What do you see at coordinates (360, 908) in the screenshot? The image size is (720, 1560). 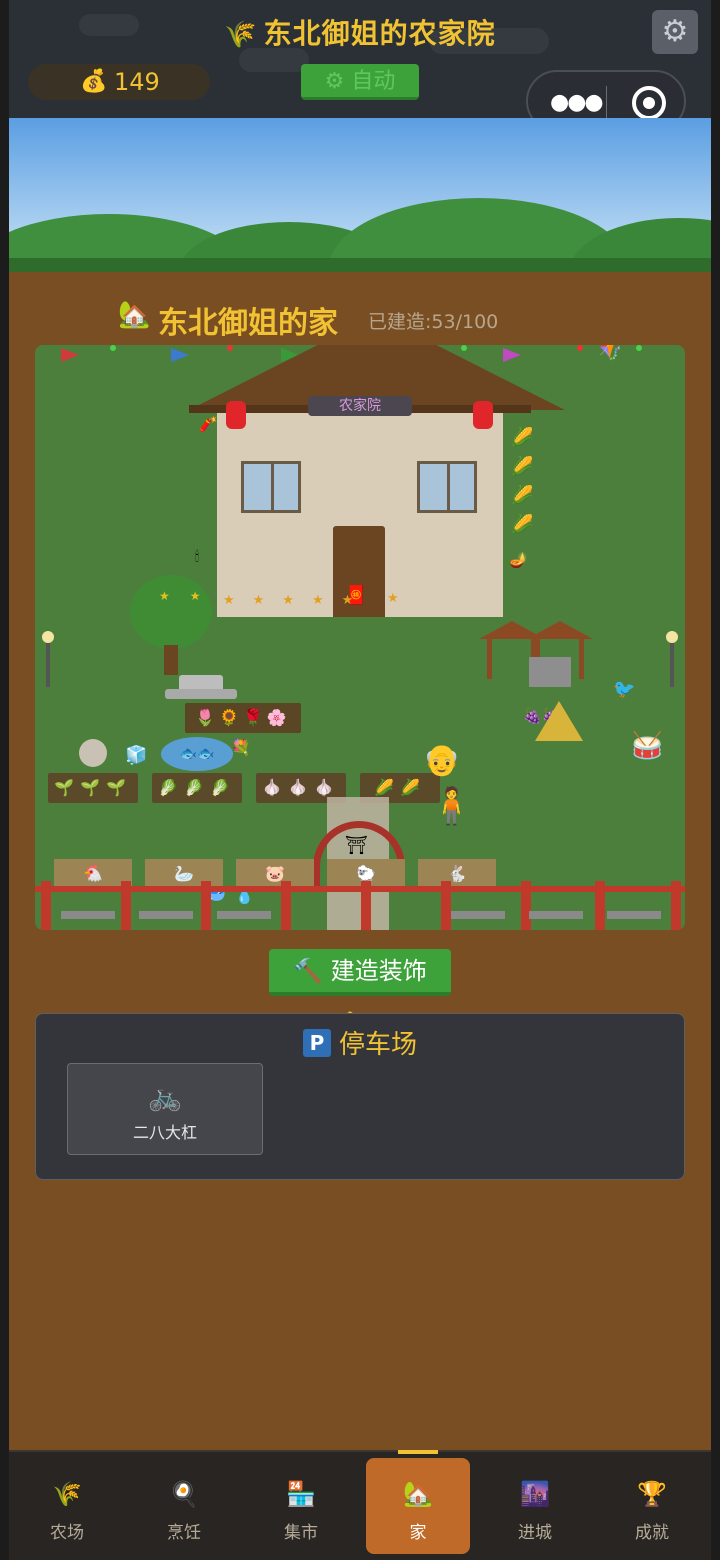 I see `fence` at bounding box center [360, 908].